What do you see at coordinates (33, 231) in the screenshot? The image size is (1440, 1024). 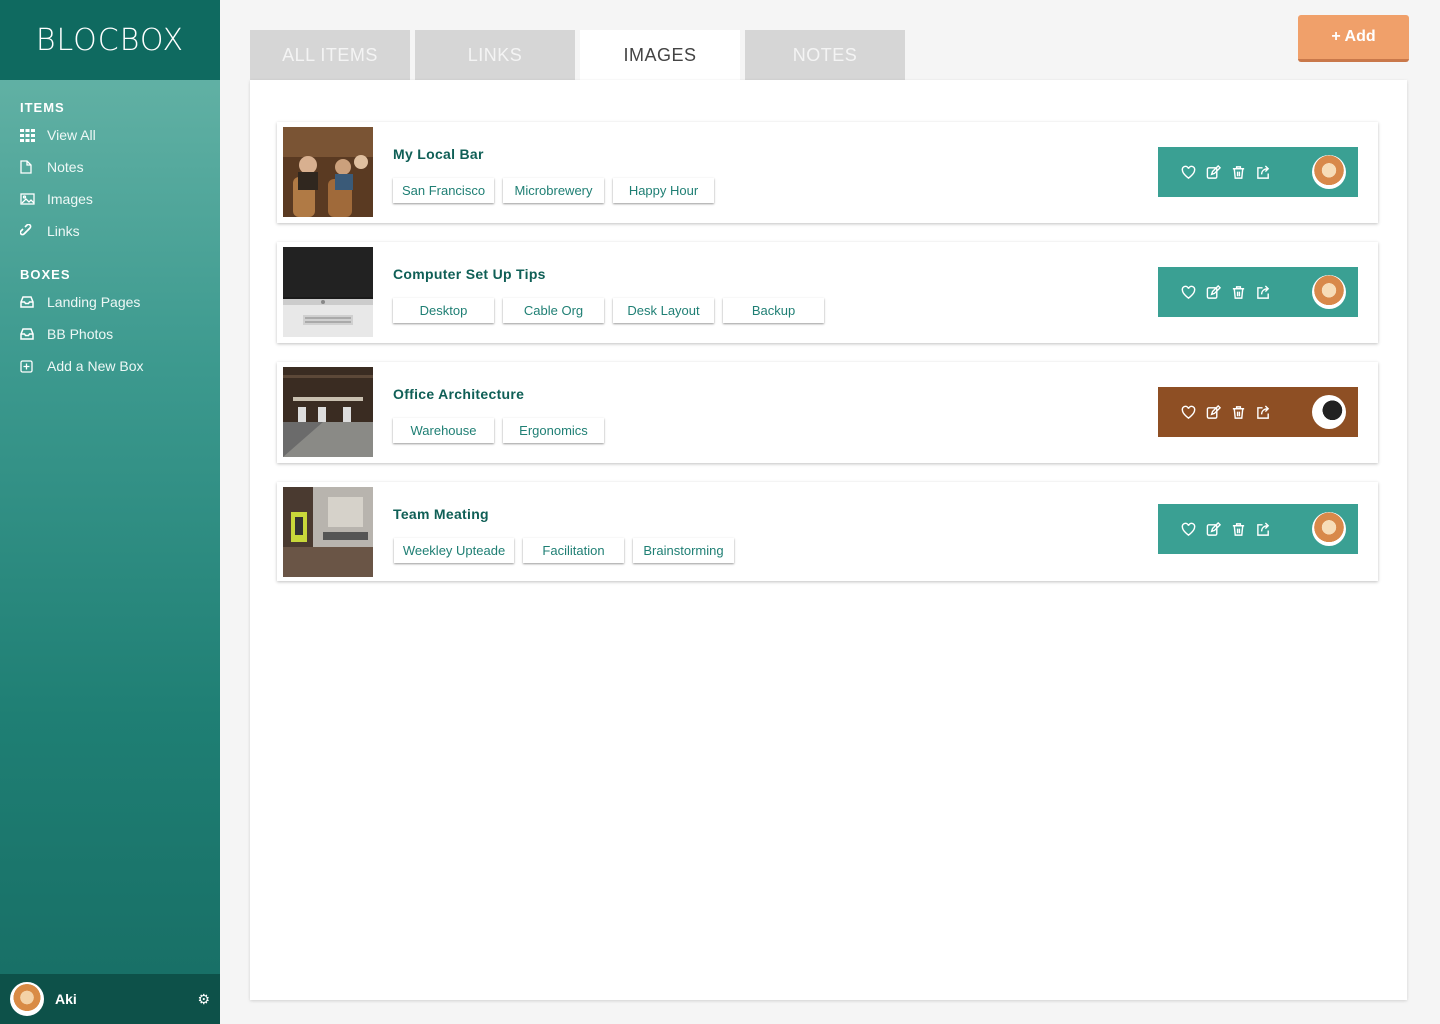 I see `link-icon` at bounding box center [33, 231].